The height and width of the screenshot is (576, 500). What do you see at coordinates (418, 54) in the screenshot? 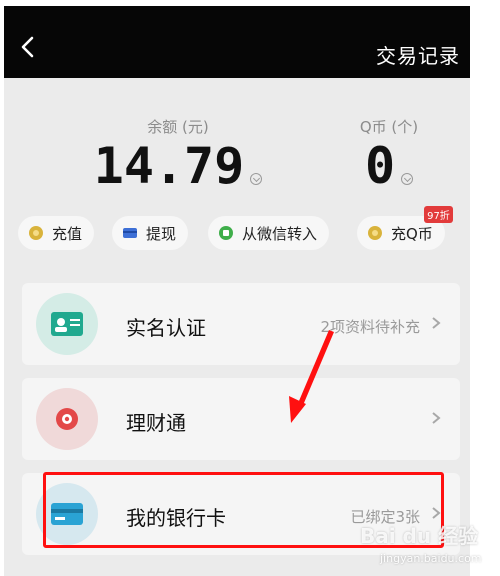
I see `transaction-records-link: 交易记录` at bounding box center [418, 54].